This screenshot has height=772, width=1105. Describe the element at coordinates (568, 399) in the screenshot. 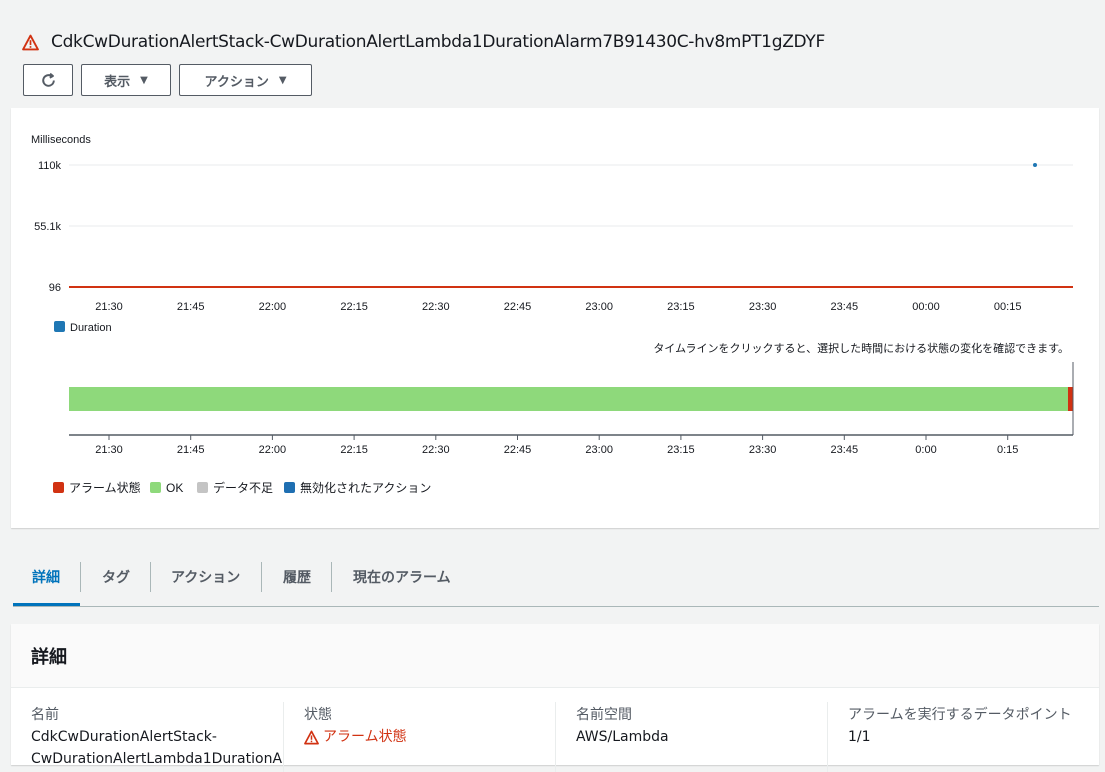

I see `timeline-ok-segment` at that location.